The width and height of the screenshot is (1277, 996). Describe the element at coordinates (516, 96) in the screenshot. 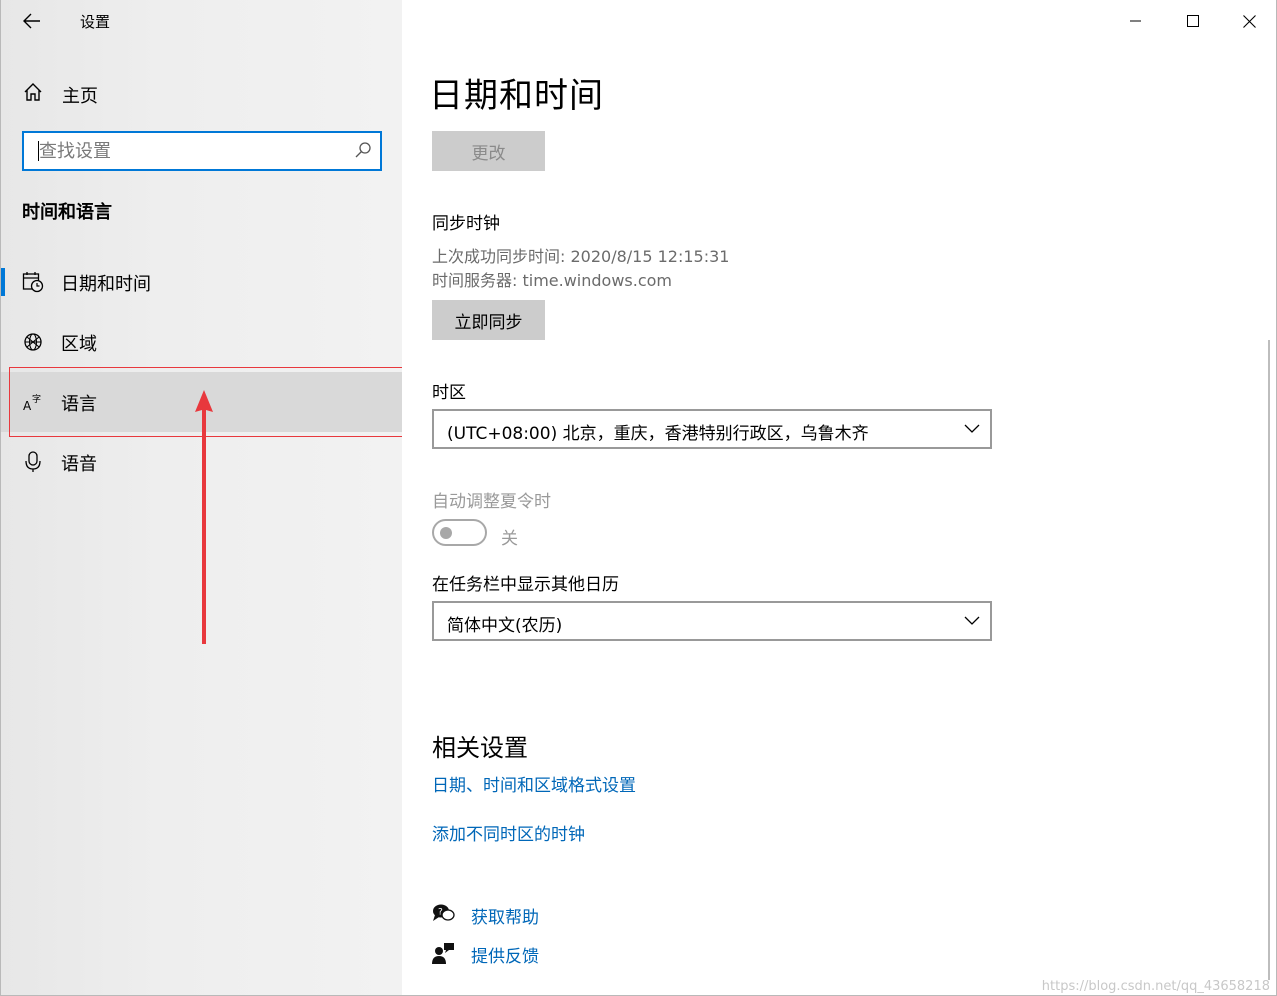

I see `page-title: 日期和时间` at that location.